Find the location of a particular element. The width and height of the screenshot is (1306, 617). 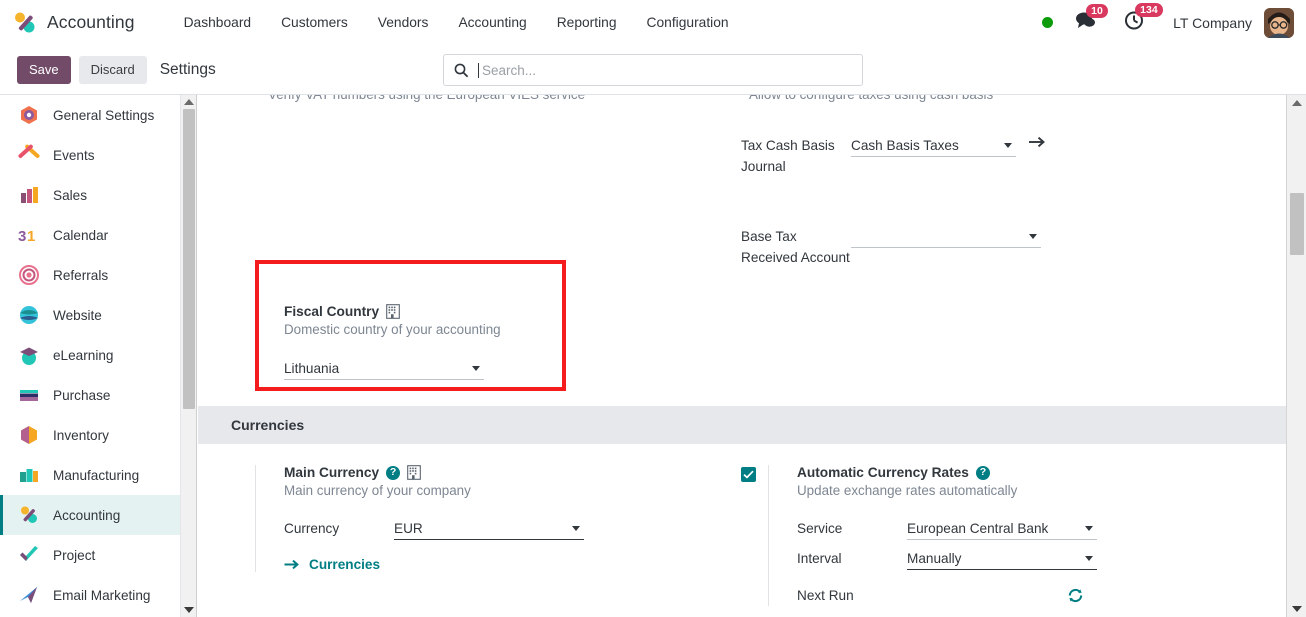

sales-app-icon is located at coordinates (29, 195).